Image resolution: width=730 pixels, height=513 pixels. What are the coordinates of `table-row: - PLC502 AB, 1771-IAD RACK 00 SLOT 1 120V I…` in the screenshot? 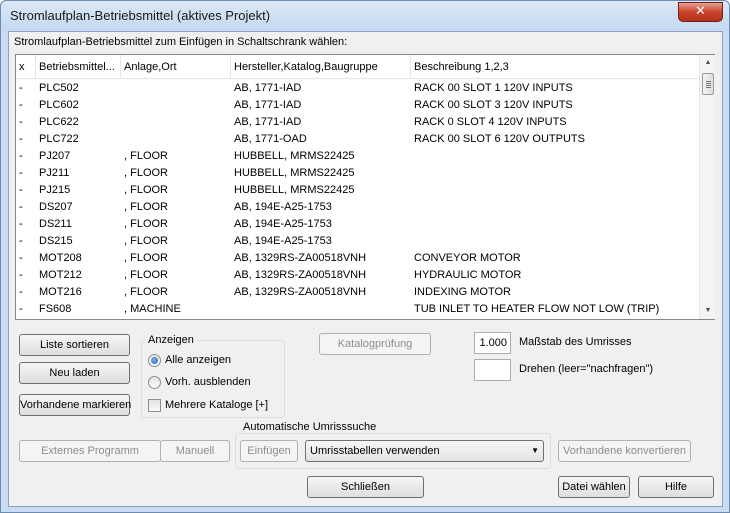 It's located at (357, 88).